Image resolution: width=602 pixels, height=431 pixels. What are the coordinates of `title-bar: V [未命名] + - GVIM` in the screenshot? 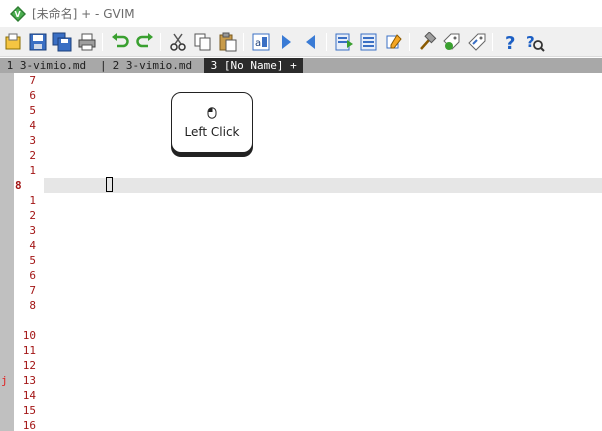 It's located at (301, 13).